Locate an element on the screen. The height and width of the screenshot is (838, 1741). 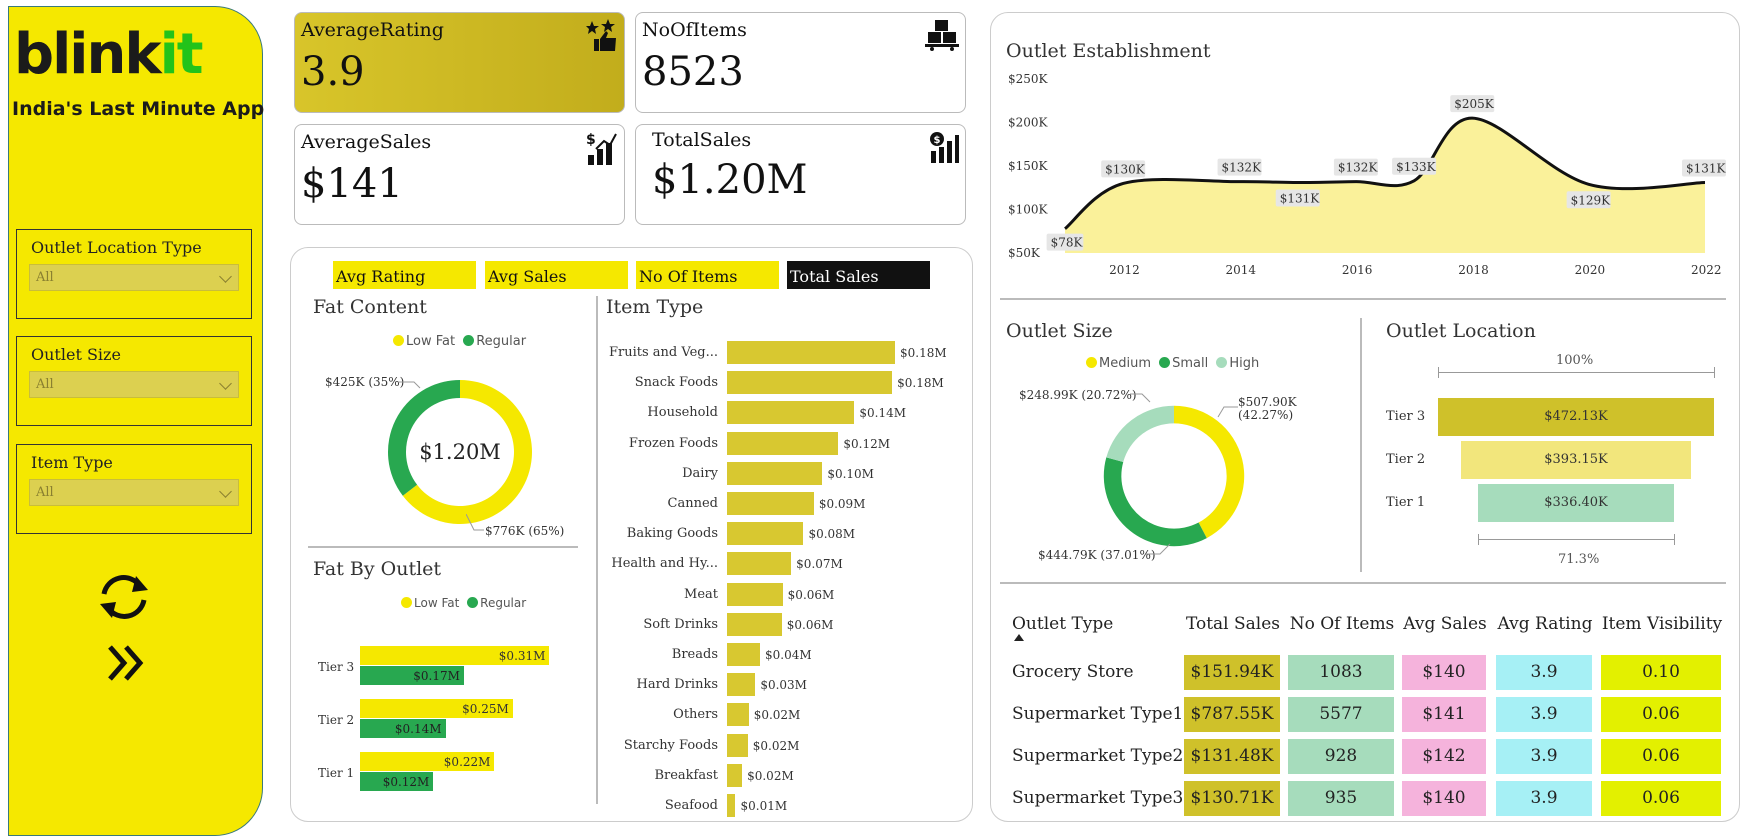
item-type-category-label: Others is located at coordinates (695, 715).